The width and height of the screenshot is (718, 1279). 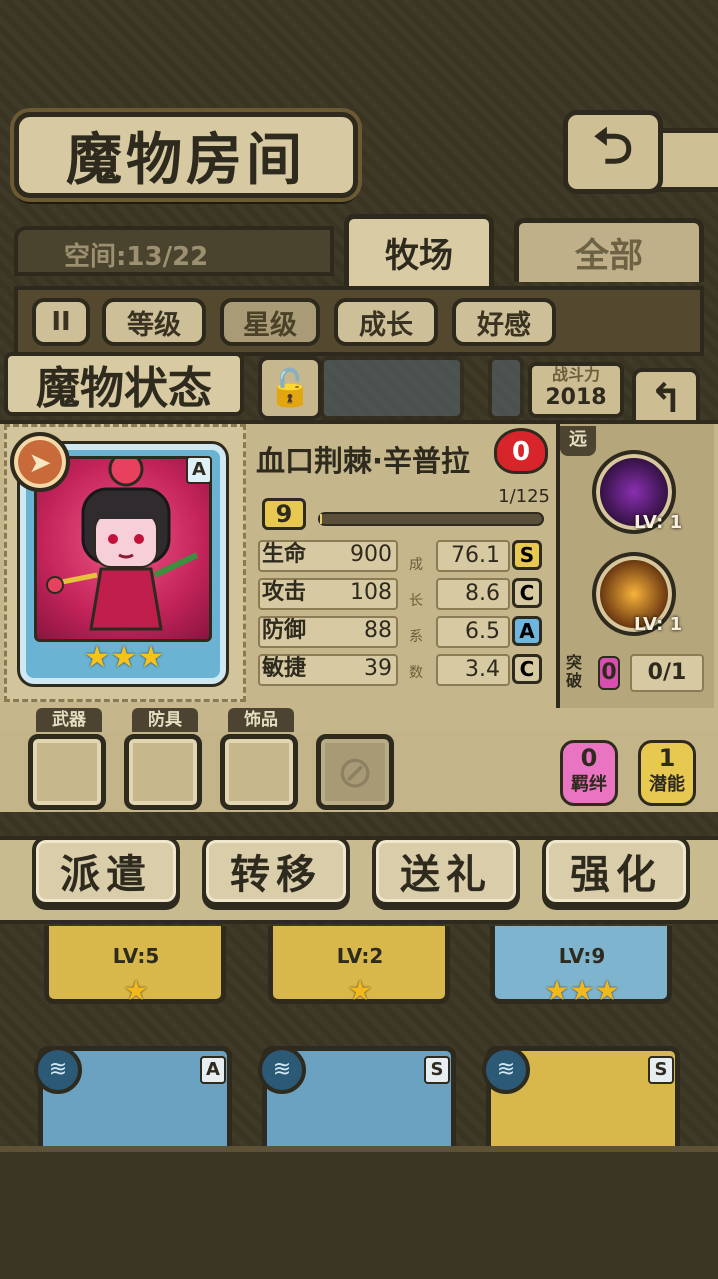 I want to click on stat-value: 108, so click(x=371, y=592).